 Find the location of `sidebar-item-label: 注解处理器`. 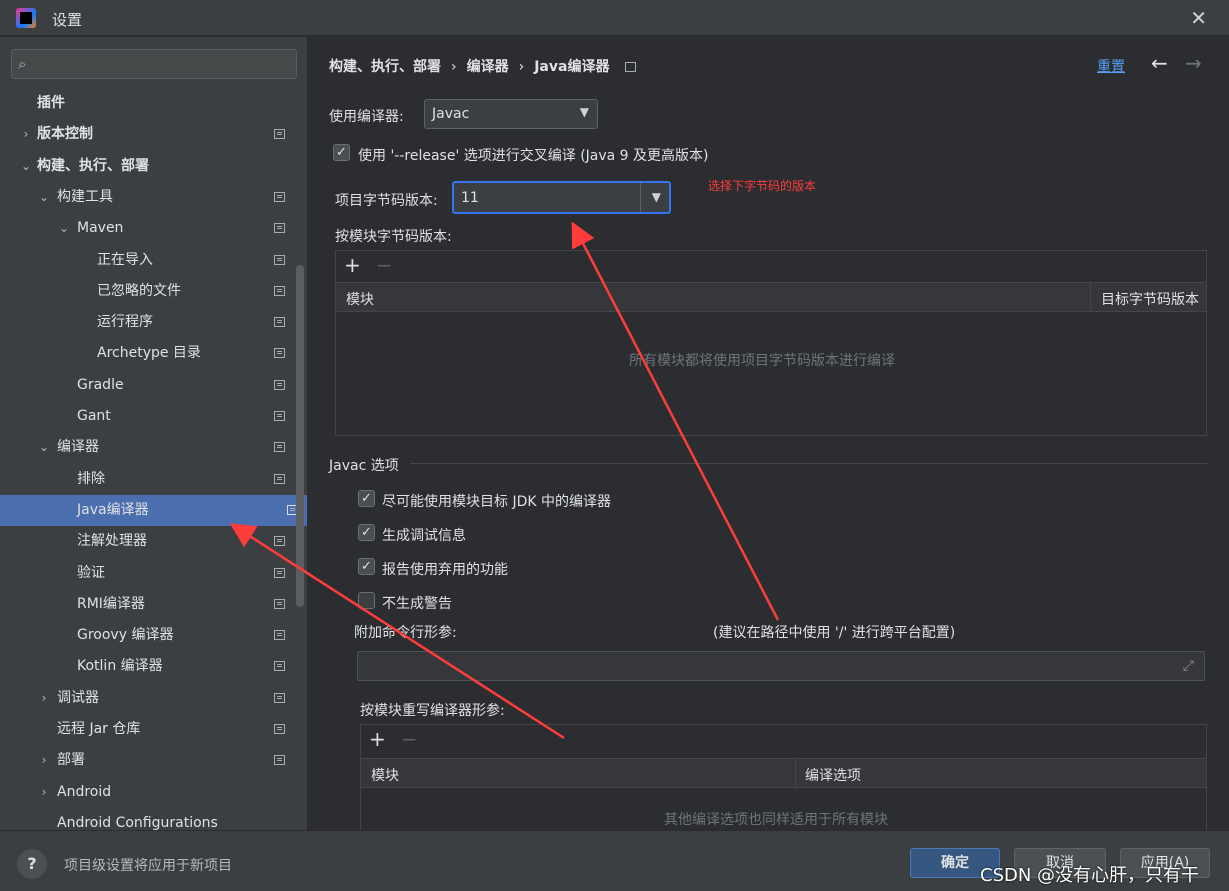

sidebar-item-label: 注解处理器 is located at coordinates (112, 541).